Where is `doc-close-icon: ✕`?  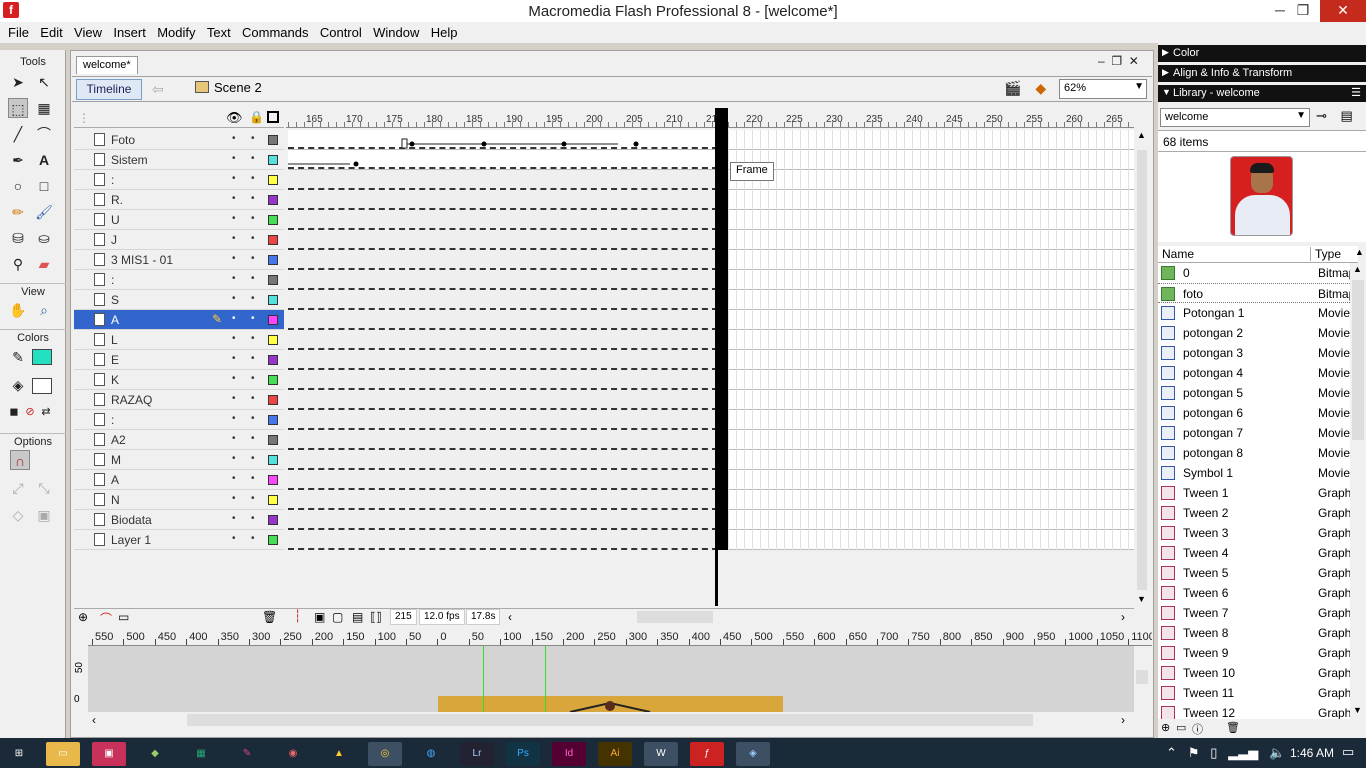
doc-close-icon: ✕ is located at coordinates (1134, 61).